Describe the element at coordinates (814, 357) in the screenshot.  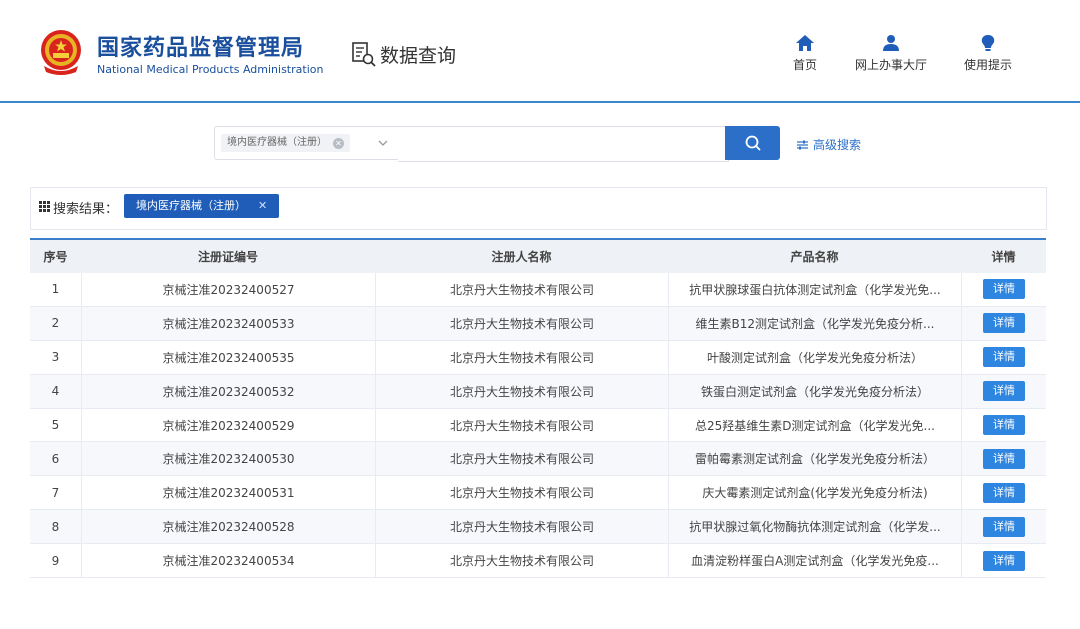
I see `row-product-name: 叶酸测定试剂盒（化学发光免疫分析法）` at that location.